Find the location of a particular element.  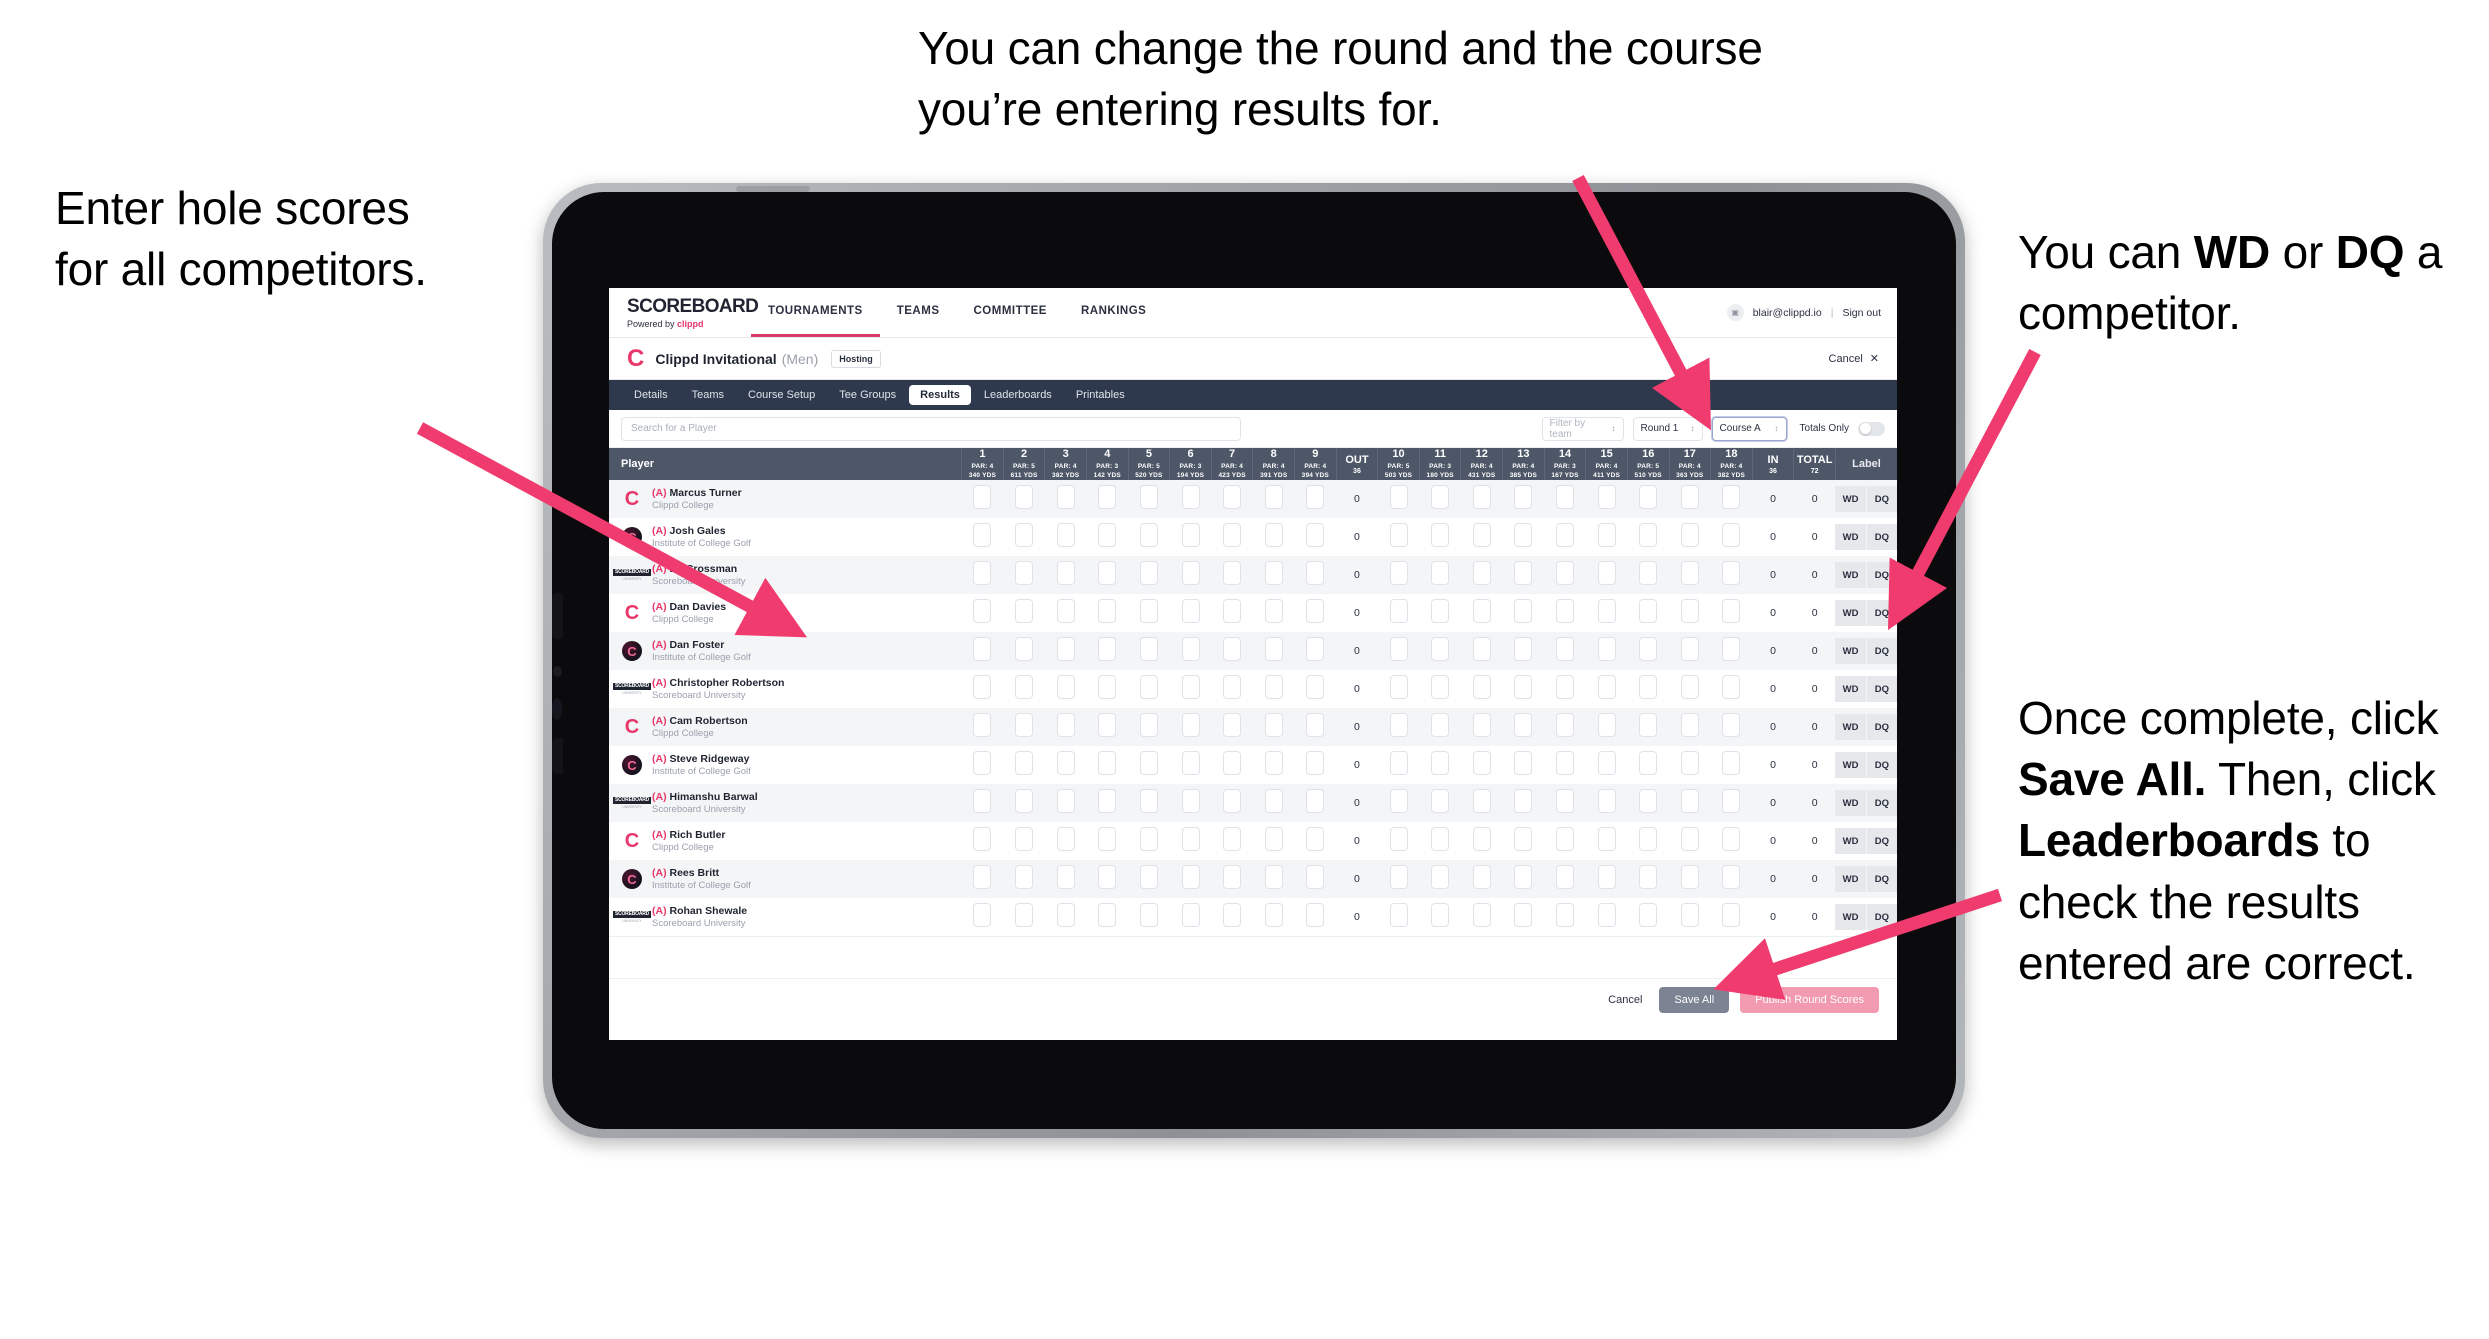

tab-details: Details is located at coordinates (651, 395).